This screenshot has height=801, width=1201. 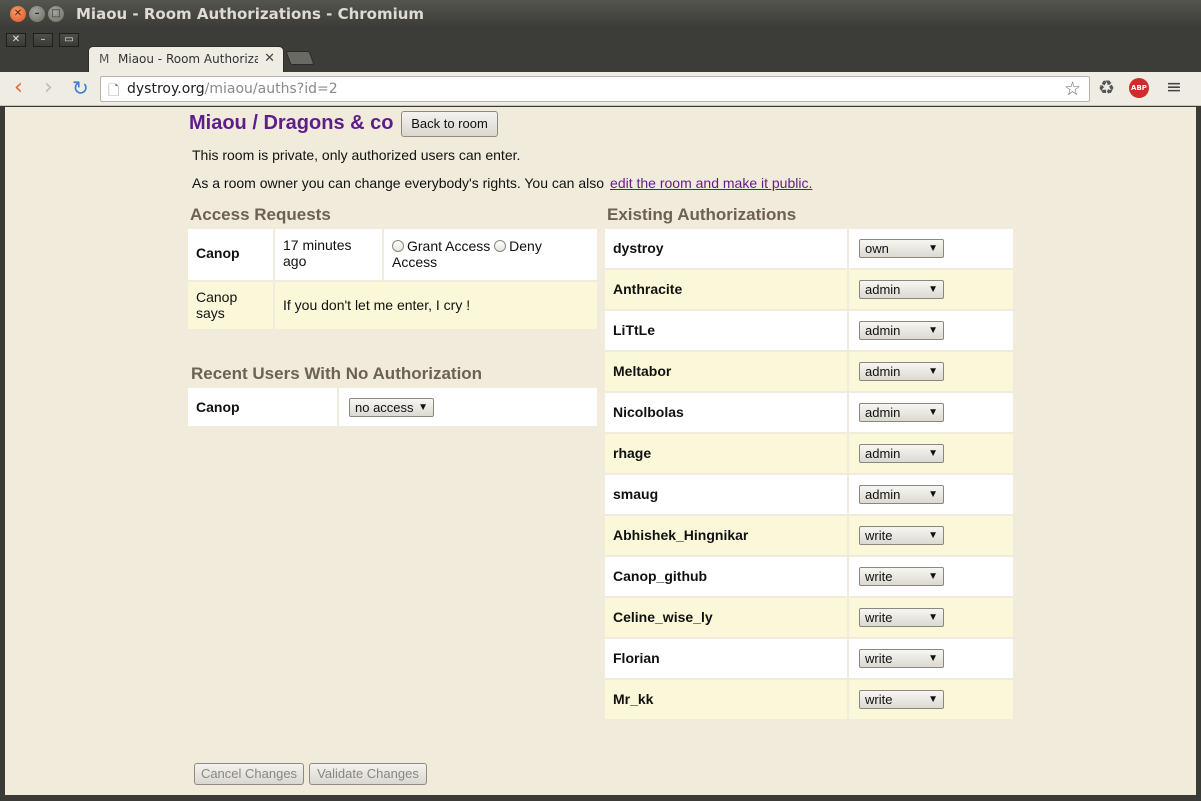 What do you see at coordinates (1072, 89) in the screenshot?
I see `bookmark-star-icon: ☆` at bounding box center [1072, 89].